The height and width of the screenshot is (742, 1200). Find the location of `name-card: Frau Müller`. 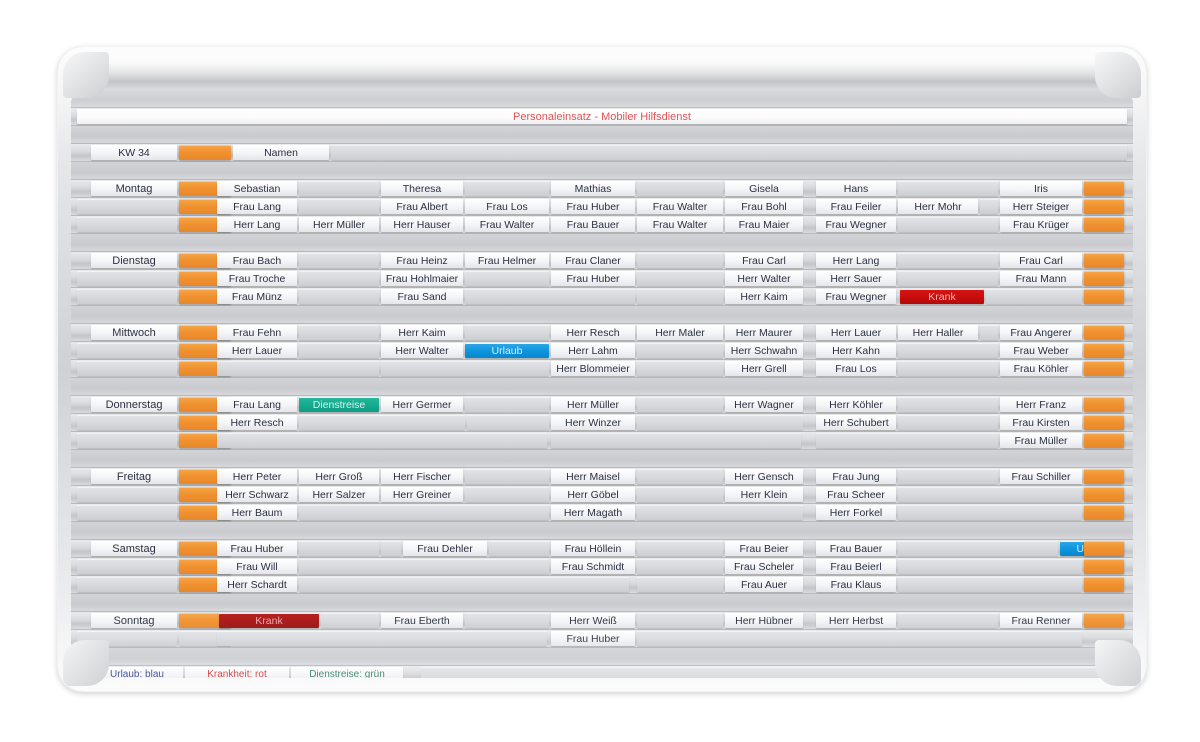

name-card: Frau Müller is located at coordinates (1041, 440).